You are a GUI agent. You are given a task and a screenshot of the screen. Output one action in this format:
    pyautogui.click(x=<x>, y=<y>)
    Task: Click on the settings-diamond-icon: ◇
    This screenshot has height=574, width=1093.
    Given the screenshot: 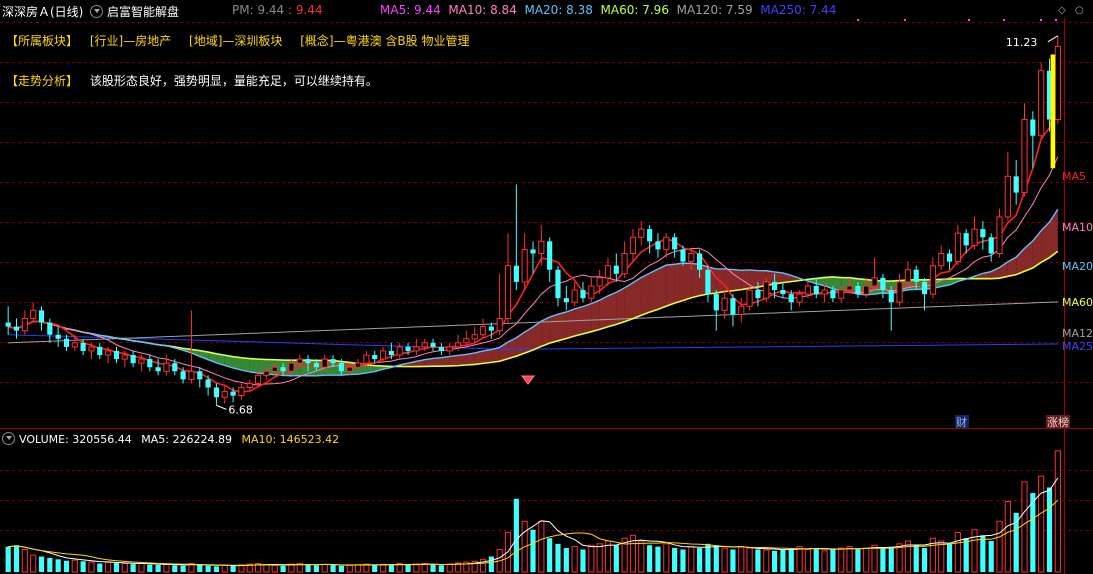 What is the action you would take?
    pyautogui.click(x=1062, y=10)
    